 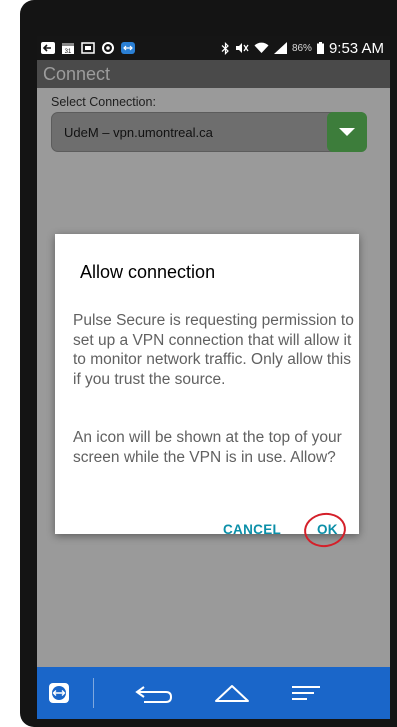 What do you see at coordinates (77, 74) in the screenshot?
I see `app-title: Connect` at bounding box center [77, 74].